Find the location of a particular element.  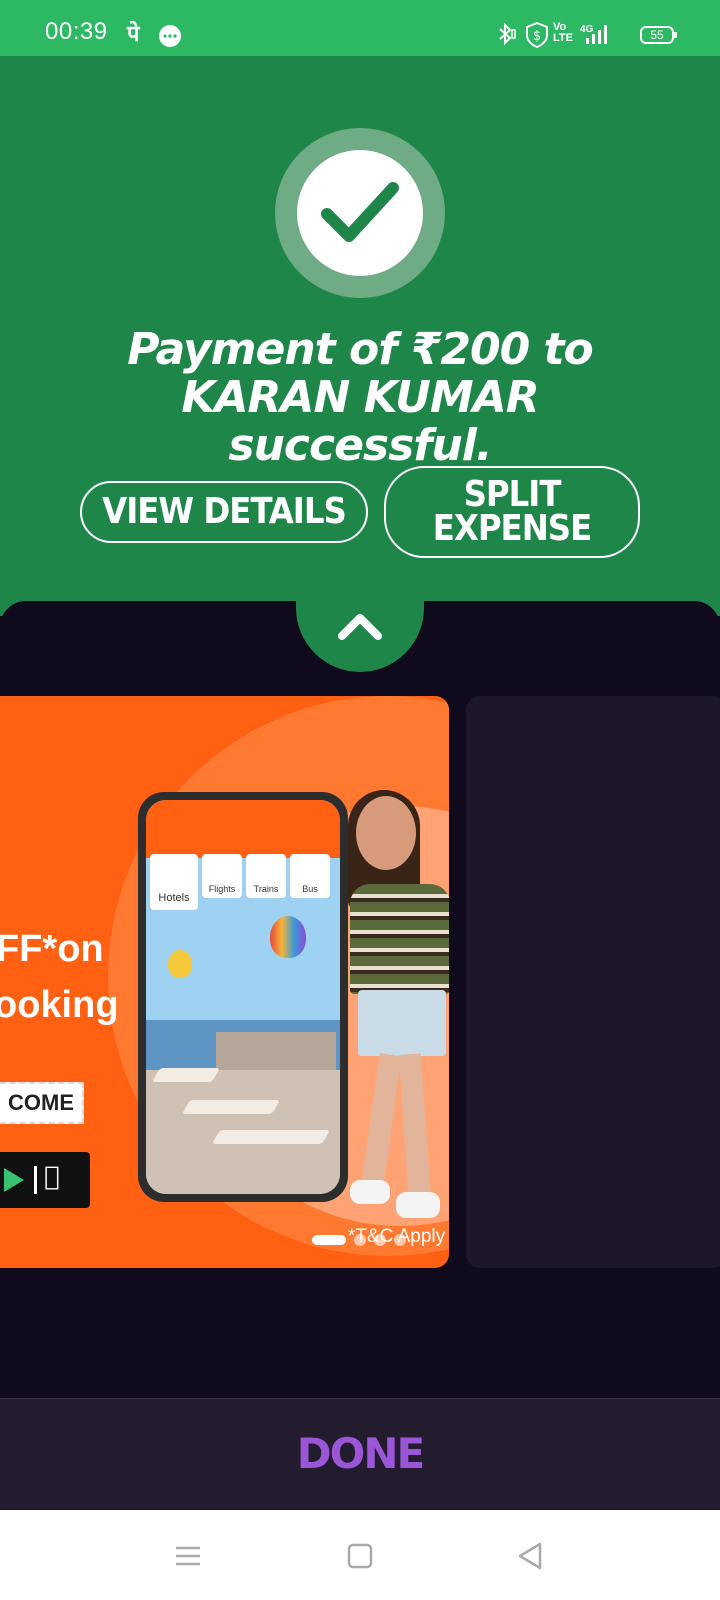

phonepe-icon: पे is located at coordinates (133, 34).